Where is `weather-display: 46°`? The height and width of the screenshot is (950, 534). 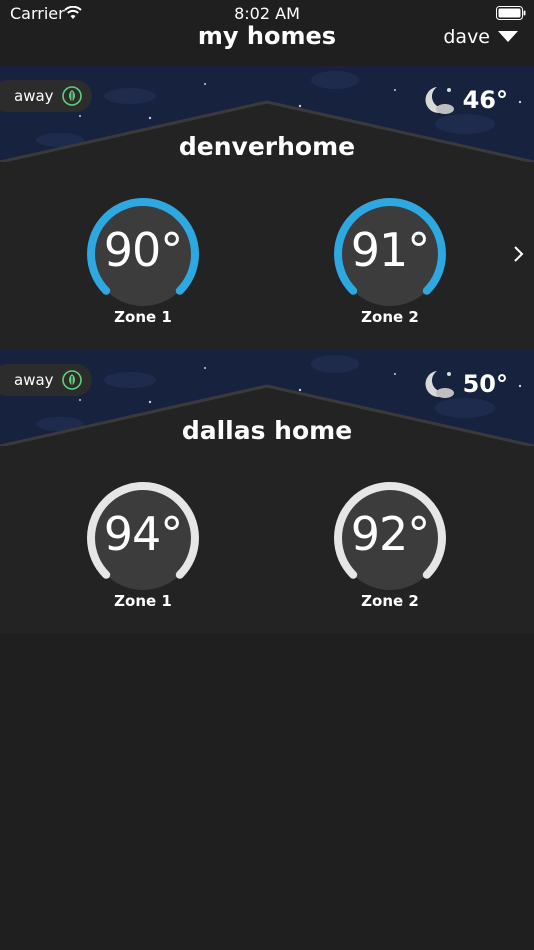 weather-display: 46° is located at coordinates (464, 100).